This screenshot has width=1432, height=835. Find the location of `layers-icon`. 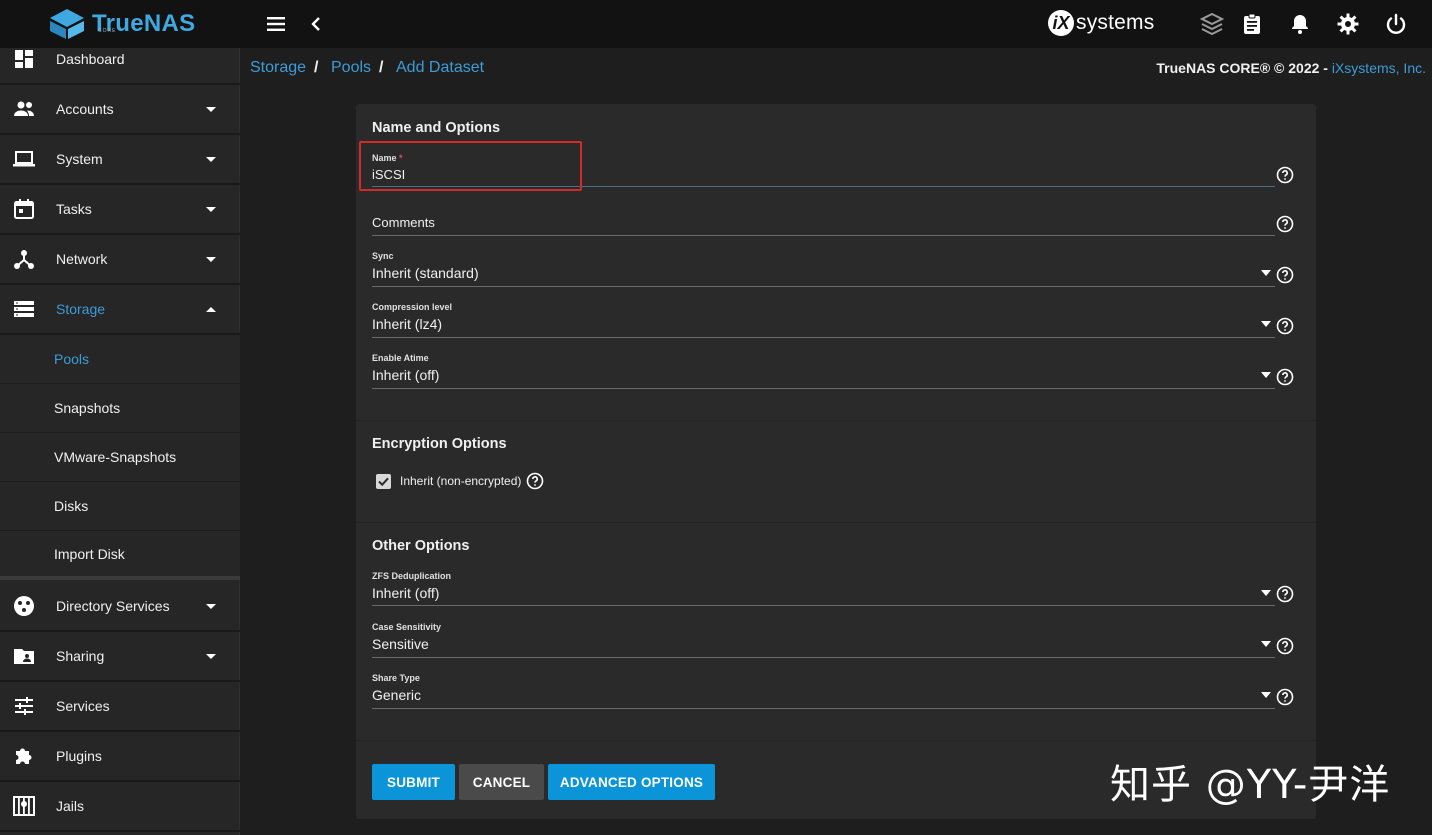

layers-icon is located at coordinates (1212, 24).